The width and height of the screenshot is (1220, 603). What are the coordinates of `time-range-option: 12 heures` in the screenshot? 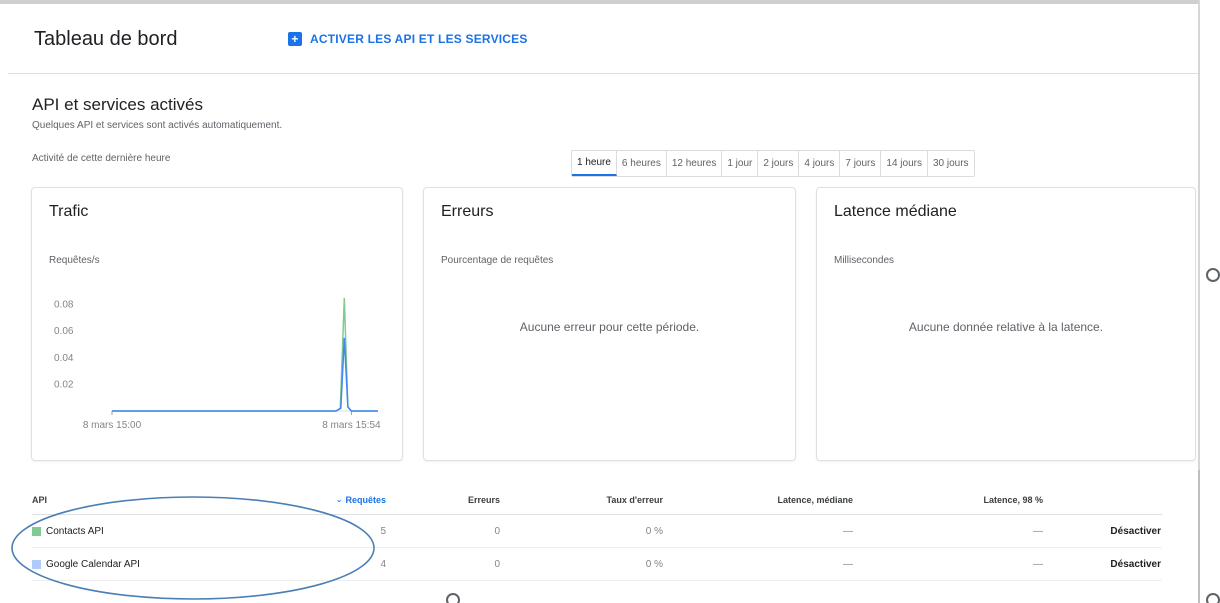 It's located at (695, 163).